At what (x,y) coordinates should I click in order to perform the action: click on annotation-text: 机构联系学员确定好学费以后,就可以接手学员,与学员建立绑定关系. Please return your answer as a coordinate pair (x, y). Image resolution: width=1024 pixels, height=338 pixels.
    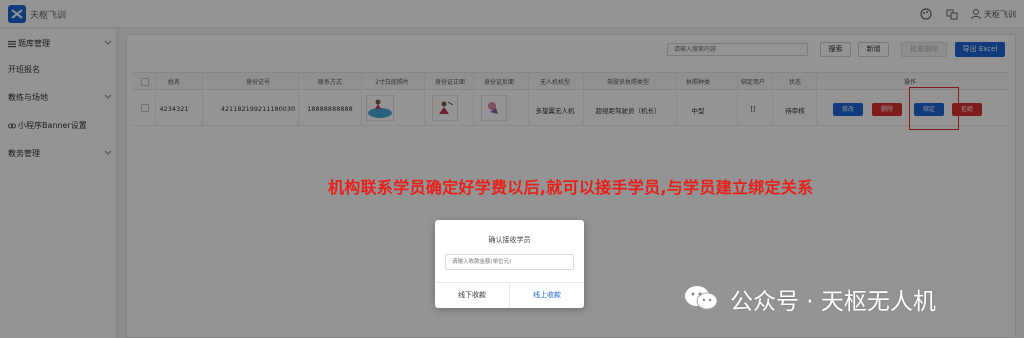
    Looking at the image, I should click on (571, 187).